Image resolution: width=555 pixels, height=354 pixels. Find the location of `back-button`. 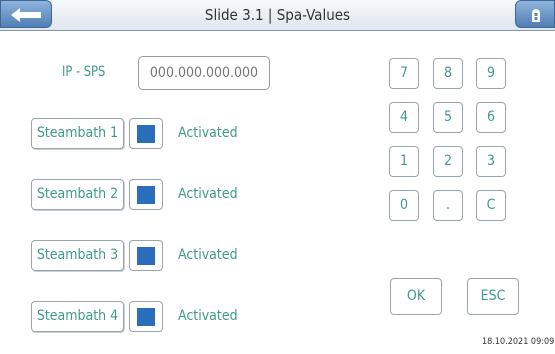

back-button is located at coordinates (26, 14).